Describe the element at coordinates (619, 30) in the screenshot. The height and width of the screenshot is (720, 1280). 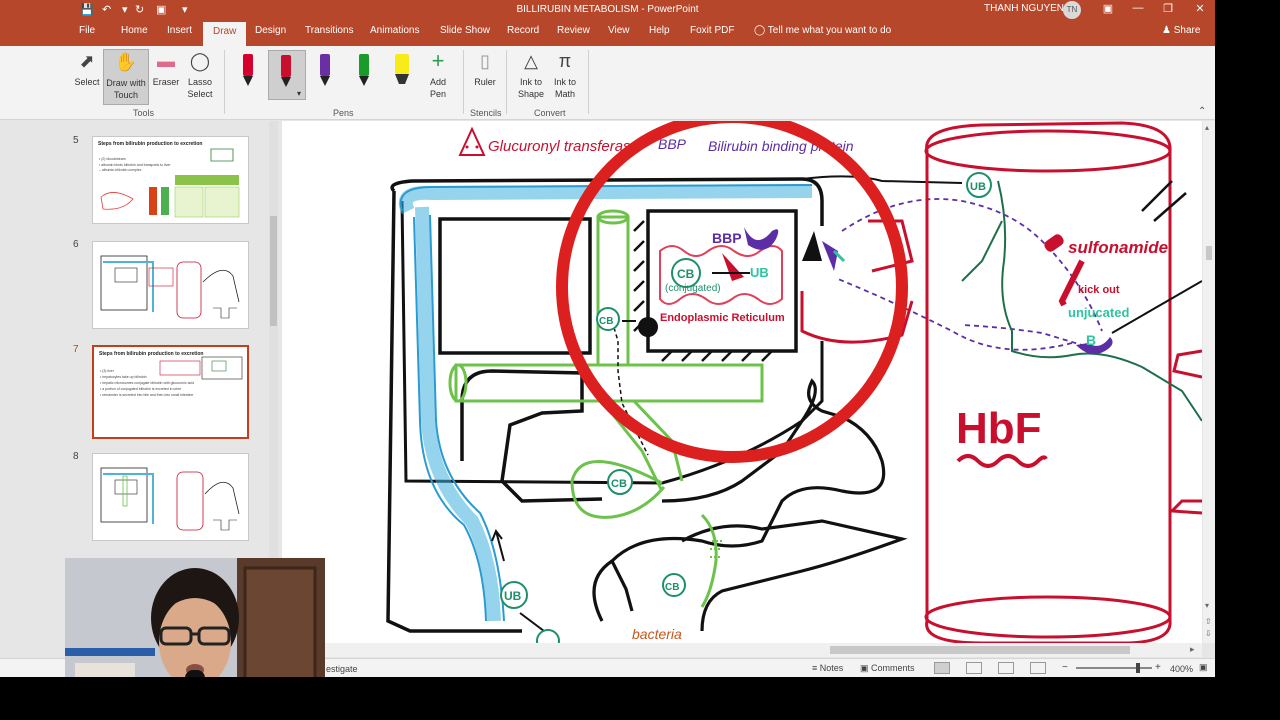
I see `tab-view: View` at that location.